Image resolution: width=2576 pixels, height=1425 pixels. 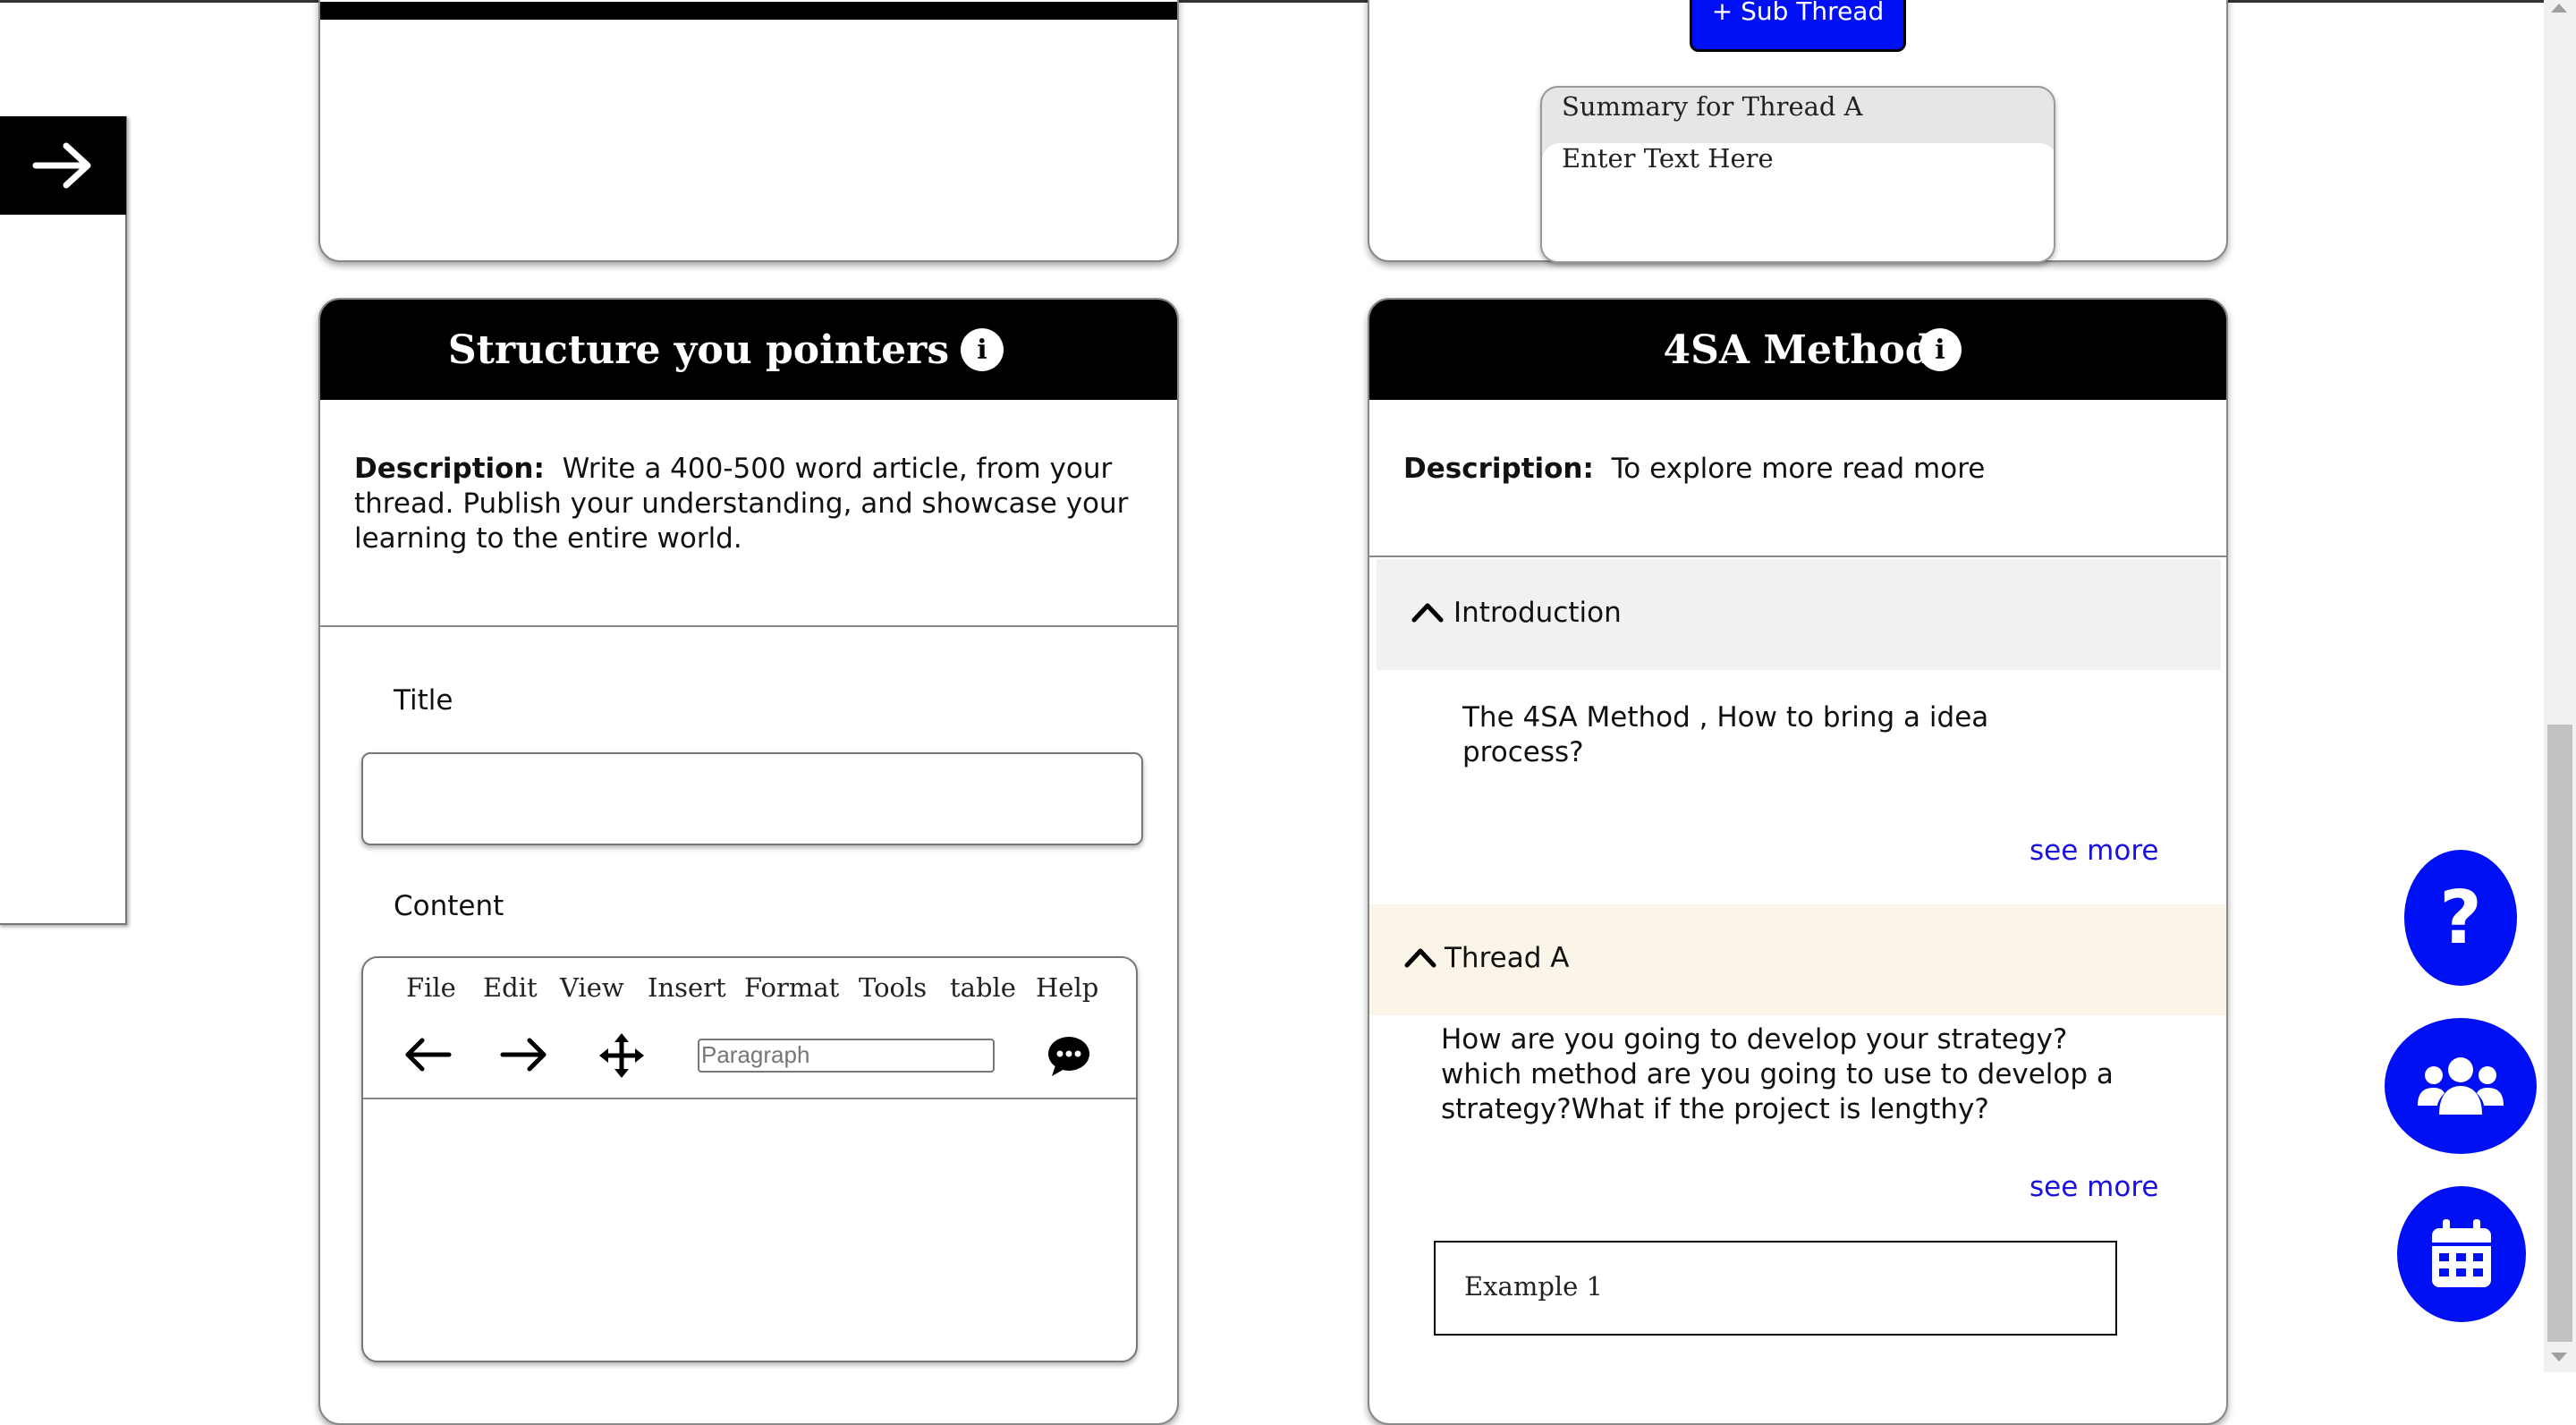 I want to click on structure-card-title: Structure you pointers, so click(x=698, y=350).